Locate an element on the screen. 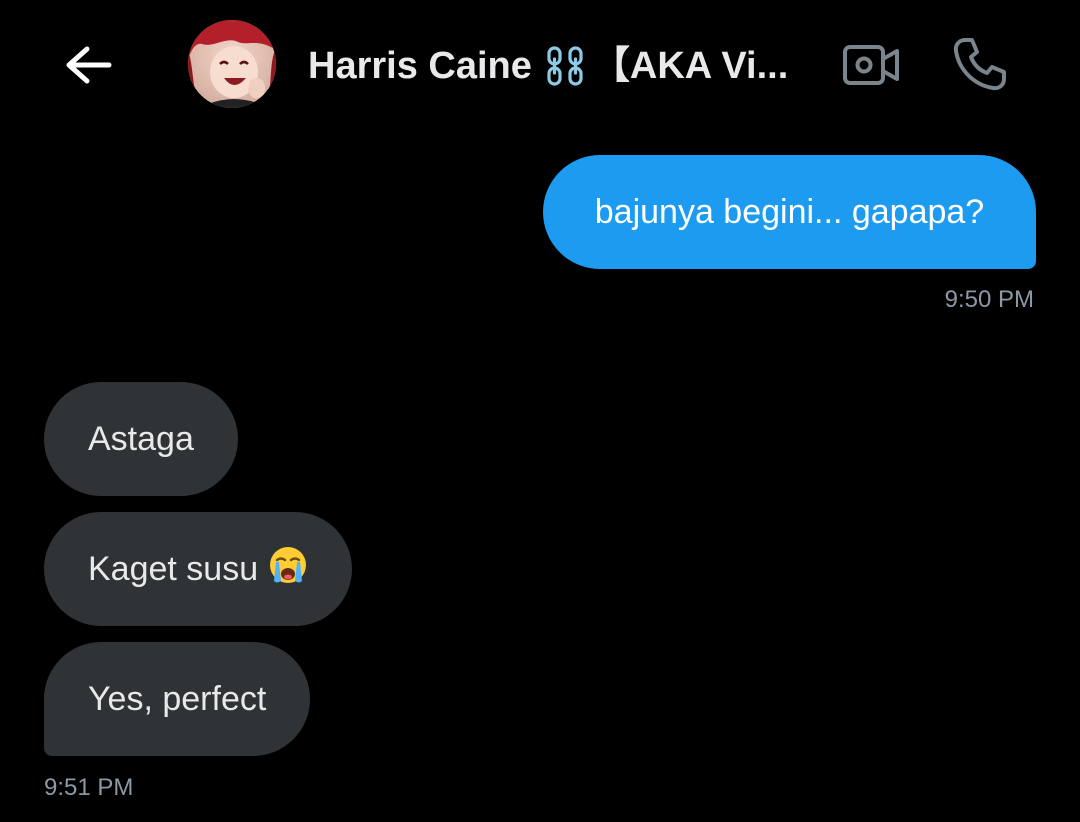  incoming-message-bubble: Yes, perfect is located at coordinates (177, 699).